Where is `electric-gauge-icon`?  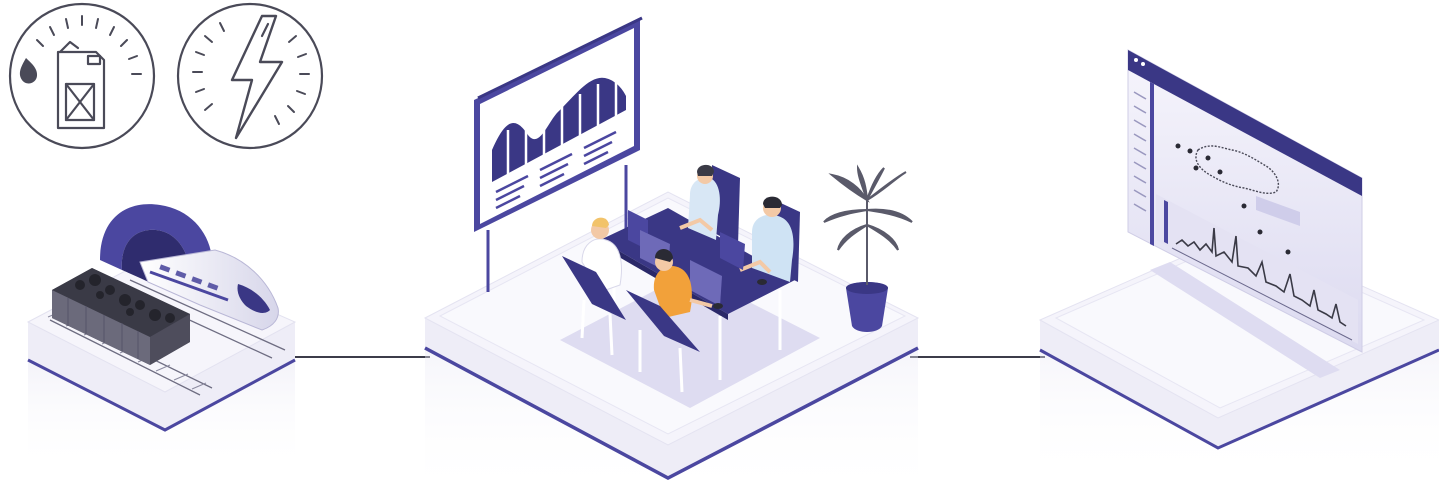
electric-gauge-icon is located at coordinates (250, 76).